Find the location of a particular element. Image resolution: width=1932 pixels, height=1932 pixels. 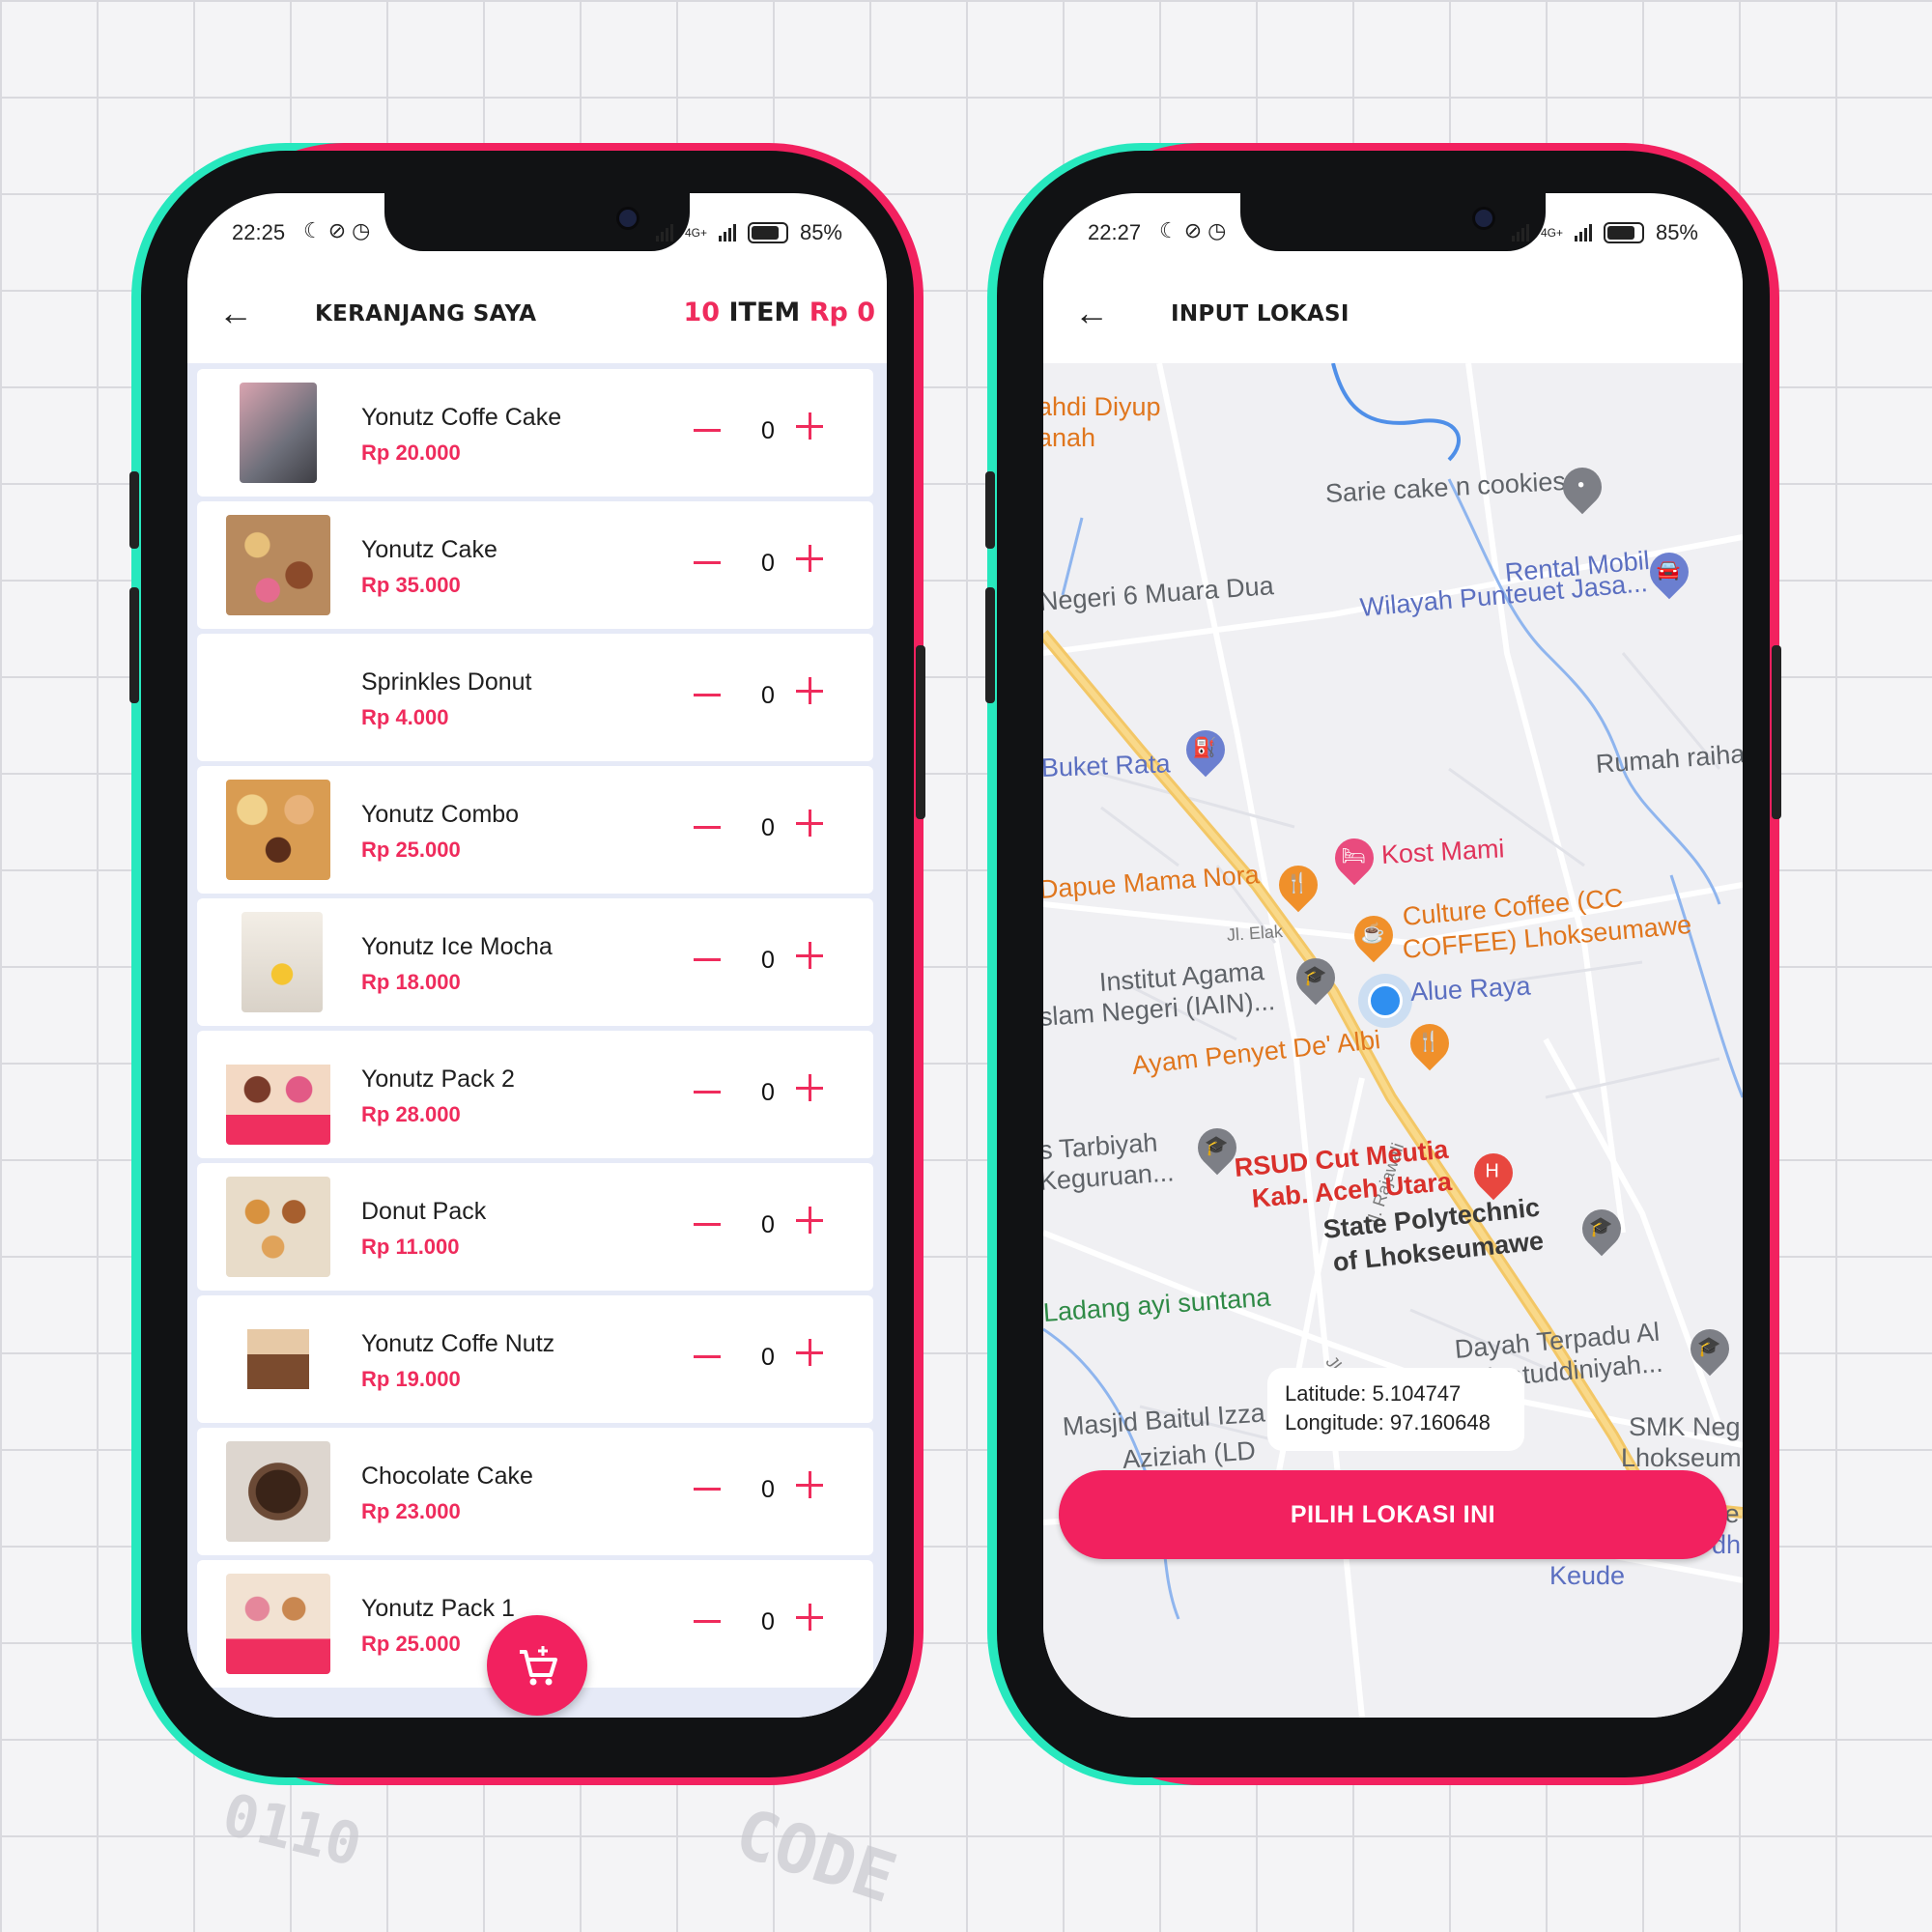

page-title: KERANJANG SAYA is located at coordinates (426, 314).